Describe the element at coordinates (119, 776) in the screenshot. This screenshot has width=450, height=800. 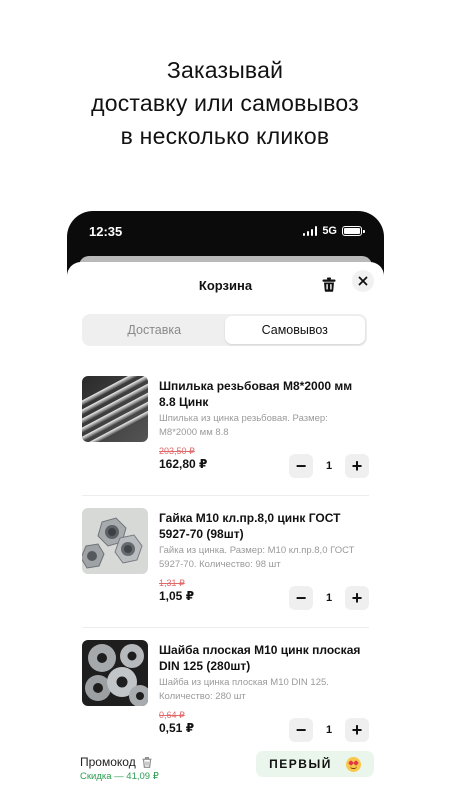
I see `promo-discount: Скидка — 41,09 ₽` at that location.